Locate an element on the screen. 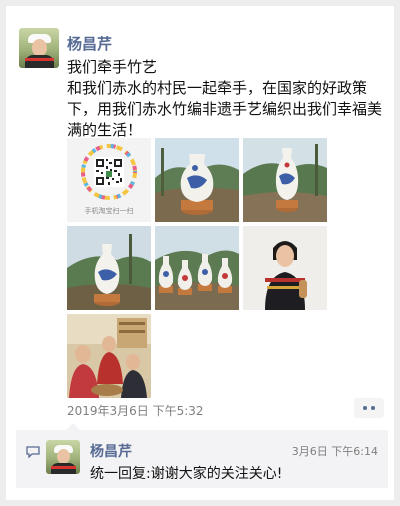 The height and width of the screenshot is (506, 400). post-text-line-1: 我们牵手竹艺 is located at coordinates (112, 67).